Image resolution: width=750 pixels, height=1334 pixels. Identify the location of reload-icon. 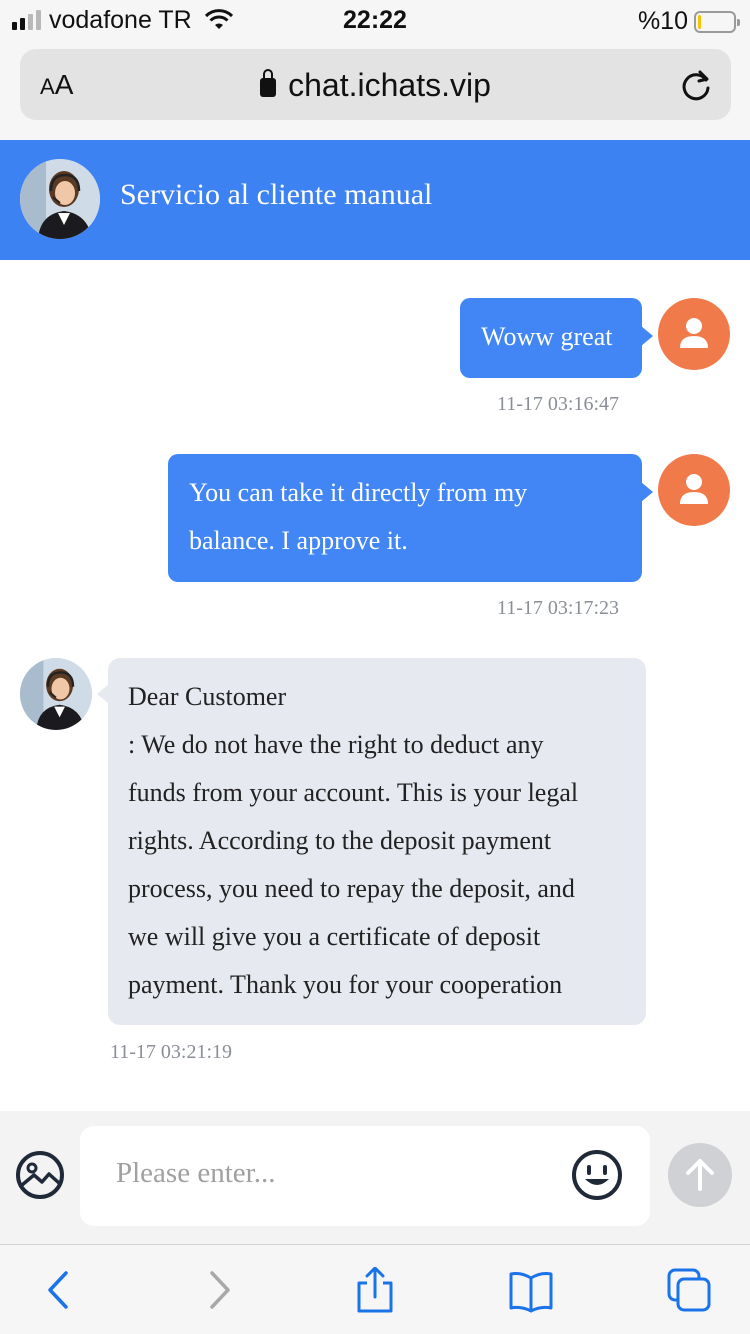
(696, 85).